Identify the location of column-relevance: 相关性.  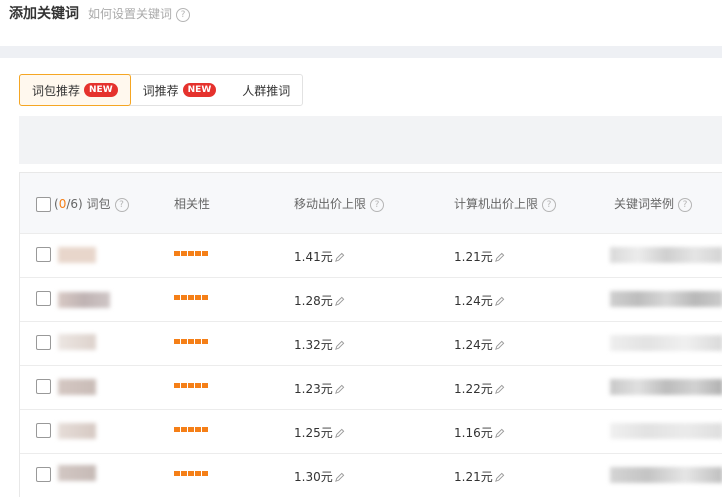
(192, 204).